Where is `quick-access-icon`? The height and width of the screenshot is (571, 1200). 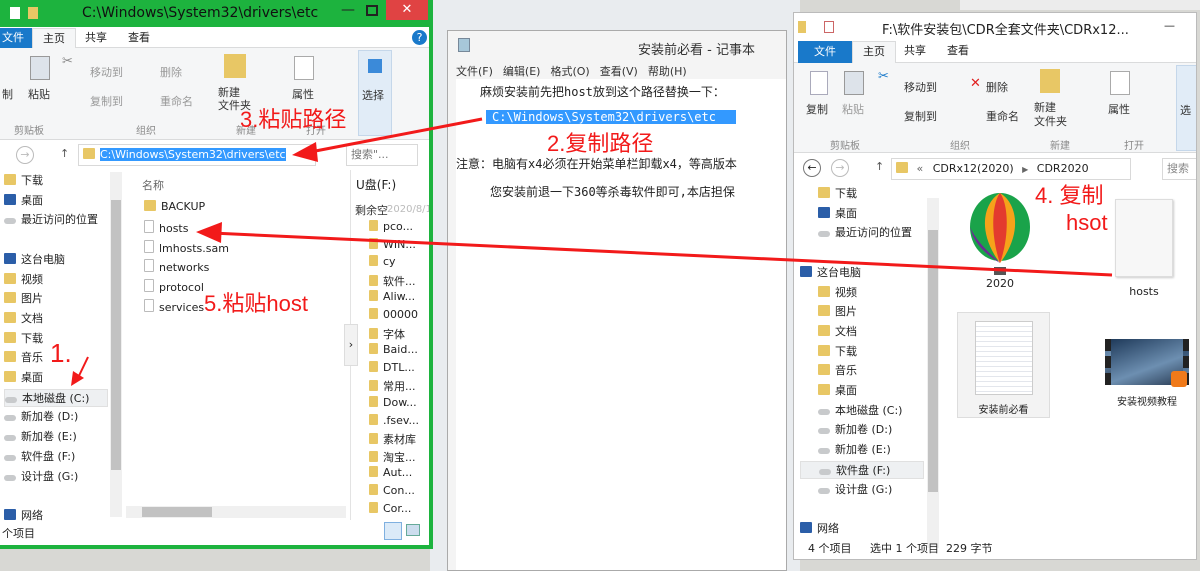
quick-access-icon is located at coordinates (829, 27).